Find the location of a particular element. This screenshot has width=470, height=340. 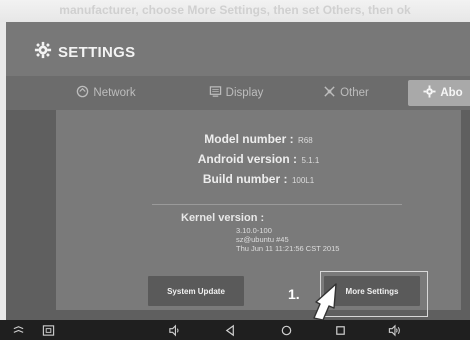

kernel-line: sz@ubuntu #45 is located at coordinates (262, 239).